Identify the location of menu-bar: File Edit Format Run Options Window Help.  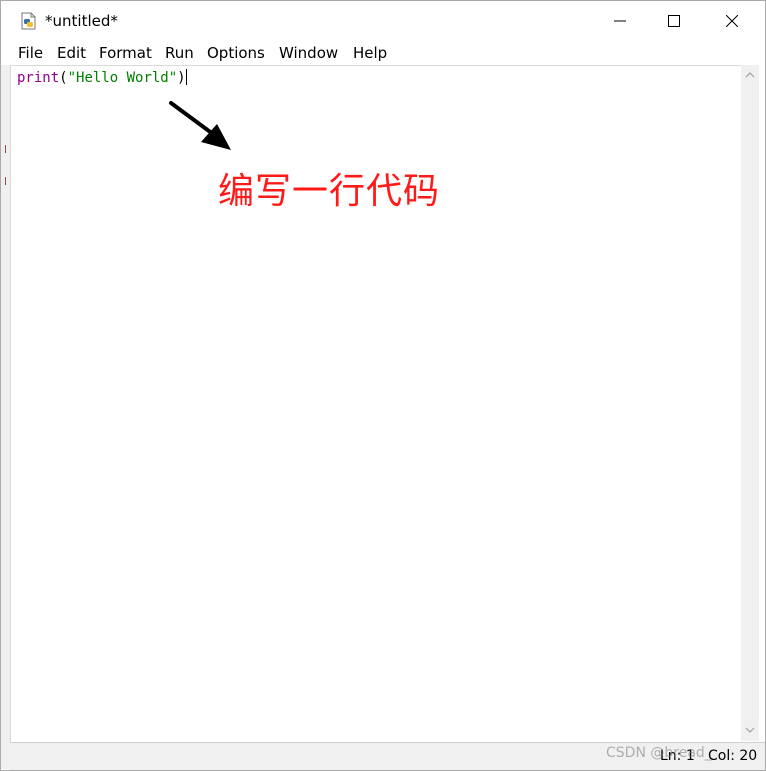
(383, 53).